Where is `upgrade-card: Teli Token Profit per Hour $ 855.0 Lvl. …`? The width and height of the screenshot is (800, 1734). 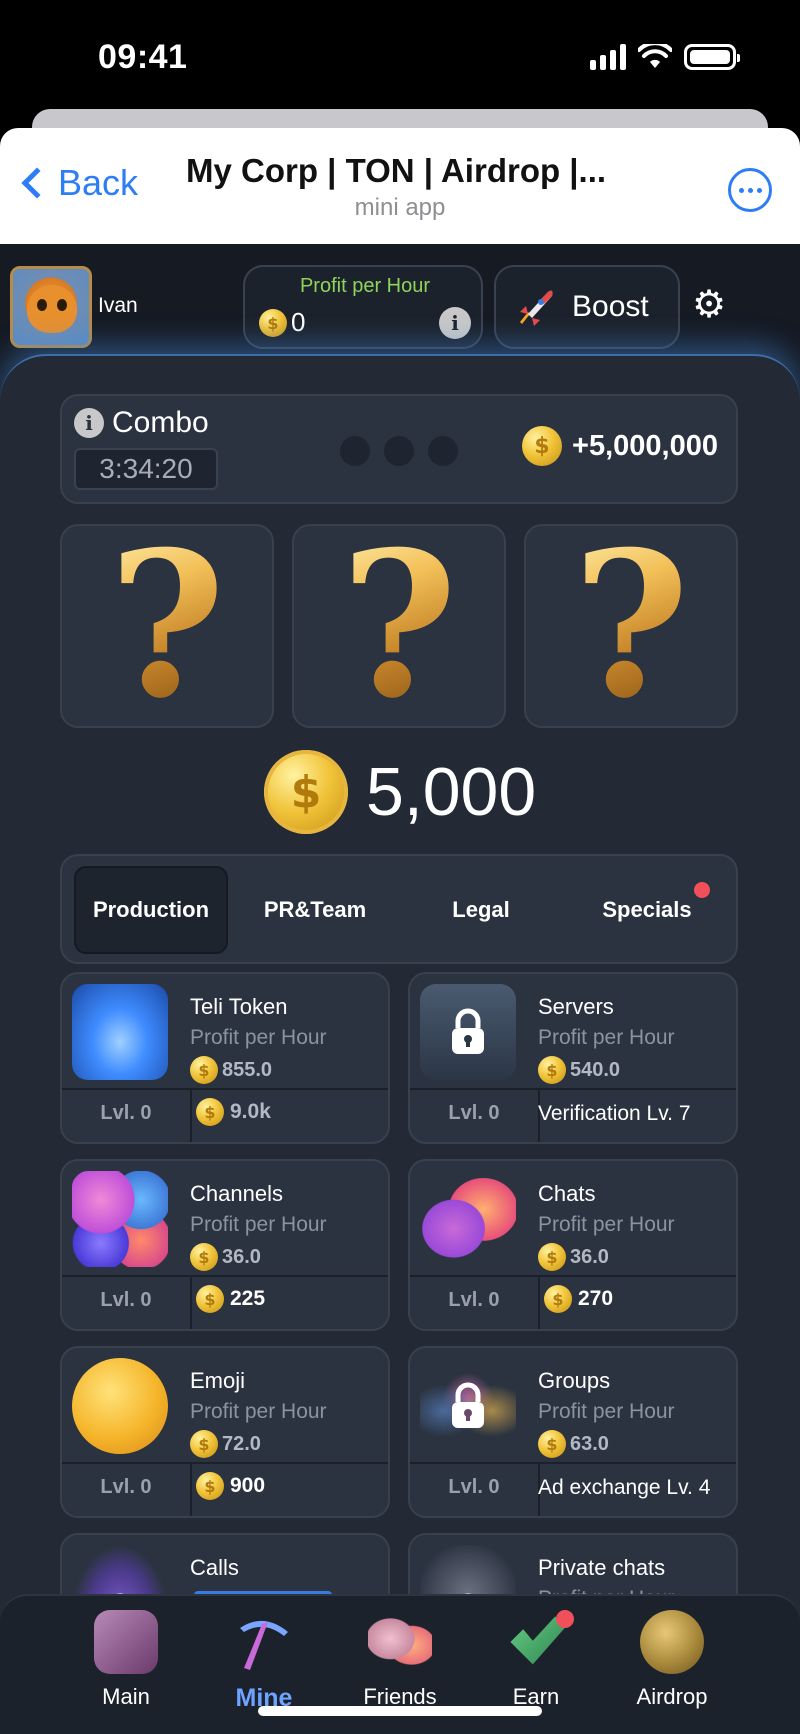 upgrade-card: Teli Token Profit per Hour $ 855.0 Lvl. … is located at coordinates (225, 1058).